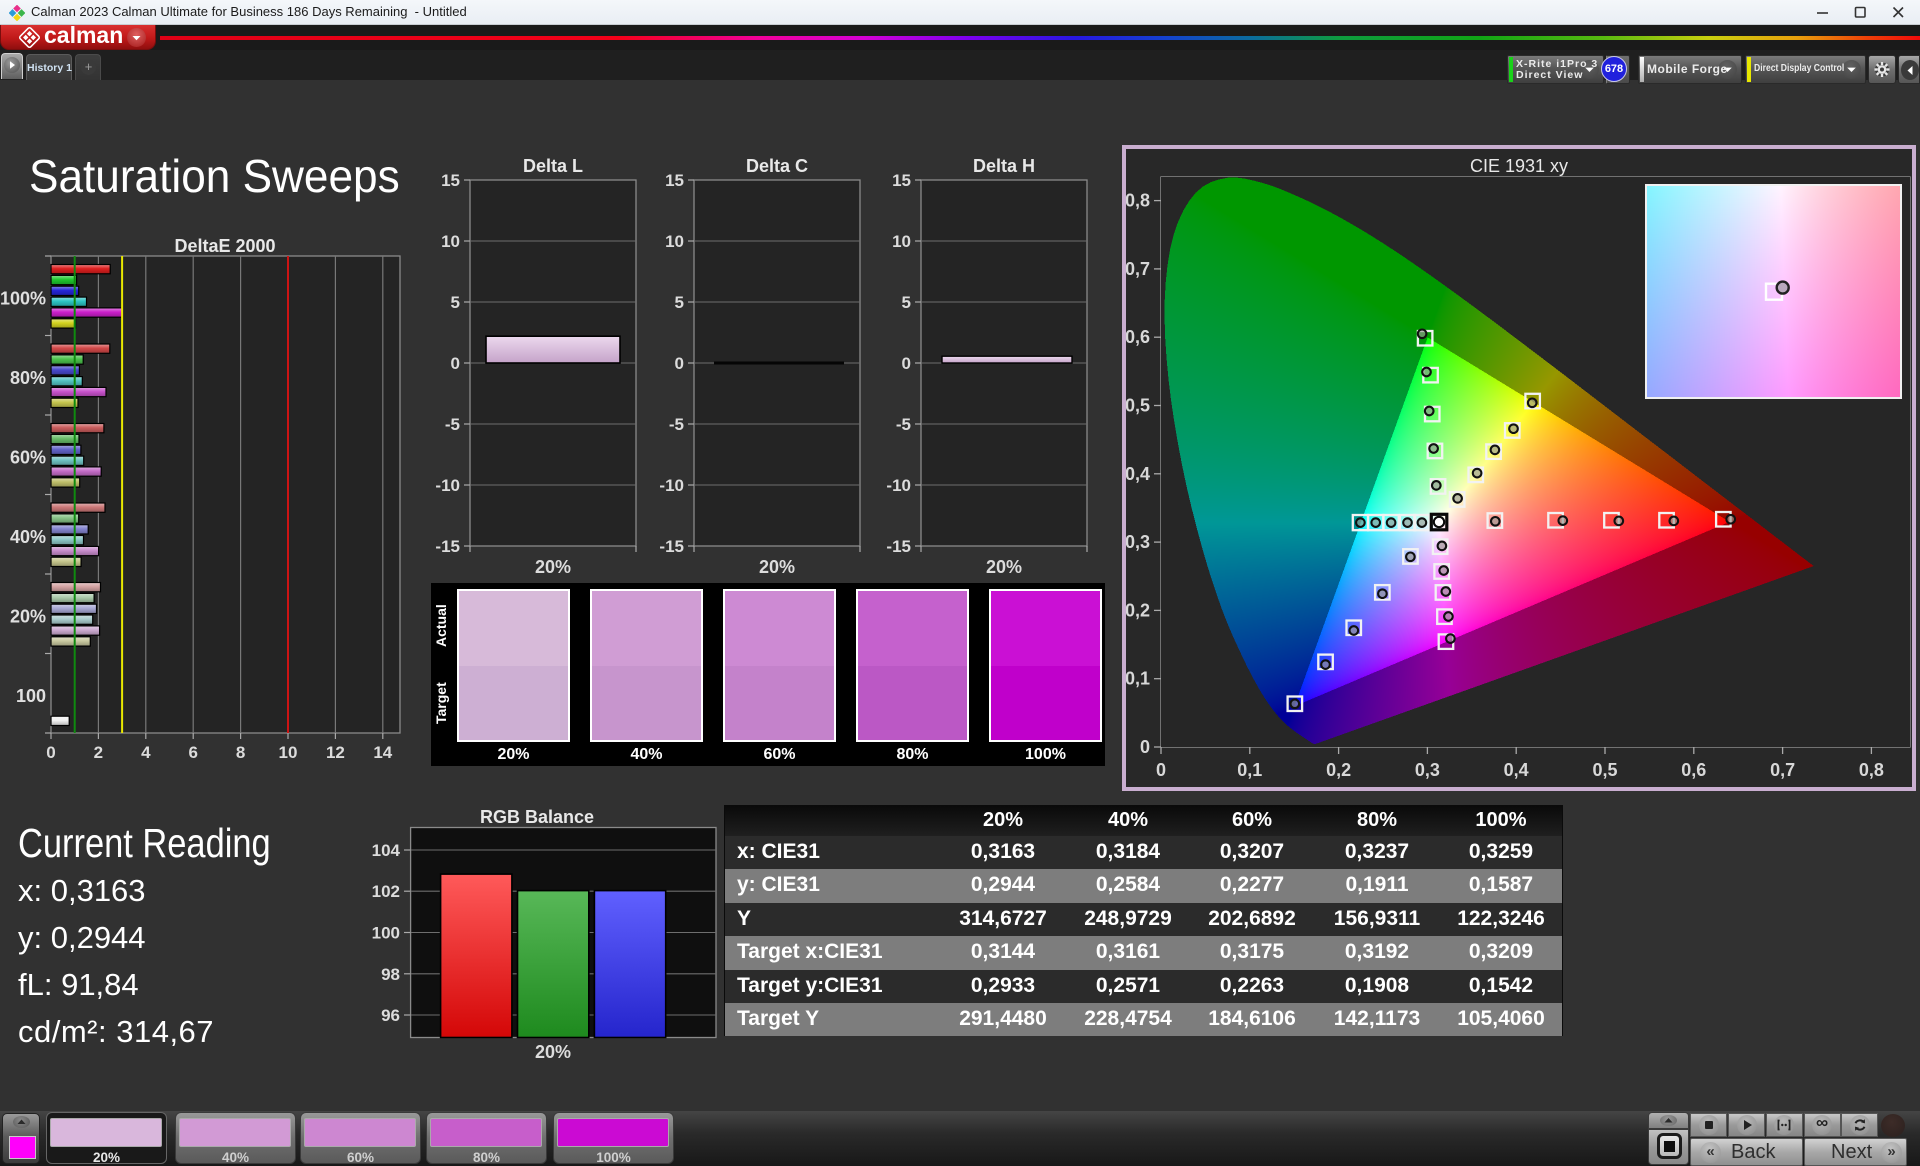 The width and height of the screenshot is (1920, 1166). Describe the element at coordinates (146, 752) in the screenshot. I see `svg-text: 4` at that location.